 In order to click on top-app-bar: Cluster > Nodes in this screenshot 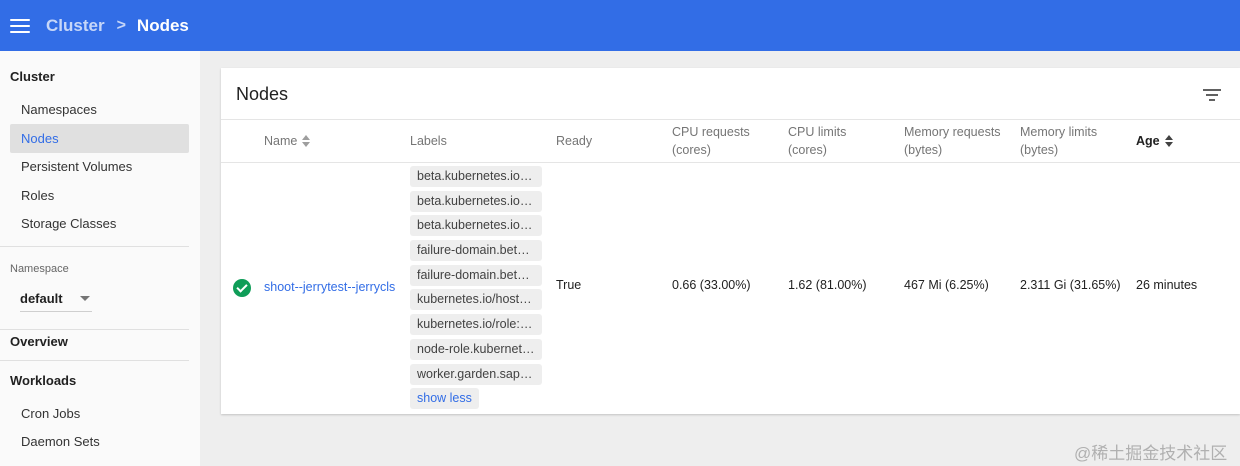, I will do `click(620, 25)`.